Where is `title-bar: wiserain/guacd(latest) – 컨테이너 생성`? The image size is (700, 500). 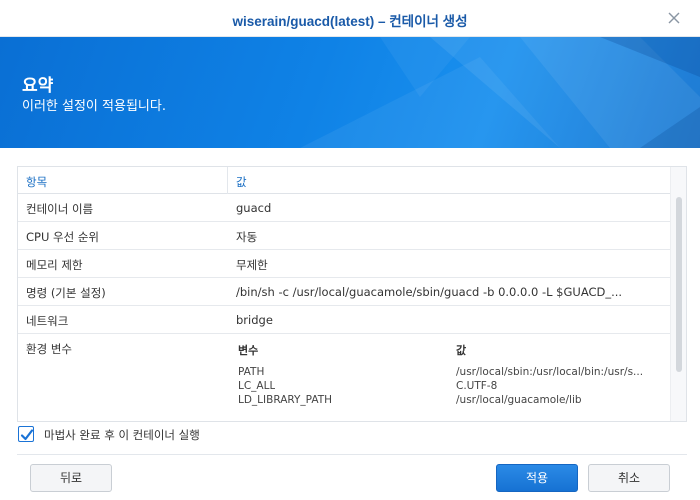 title-bar: wiserain/guacd(latest) – 컨테이너 생성 is located at coordinates (350, 18).